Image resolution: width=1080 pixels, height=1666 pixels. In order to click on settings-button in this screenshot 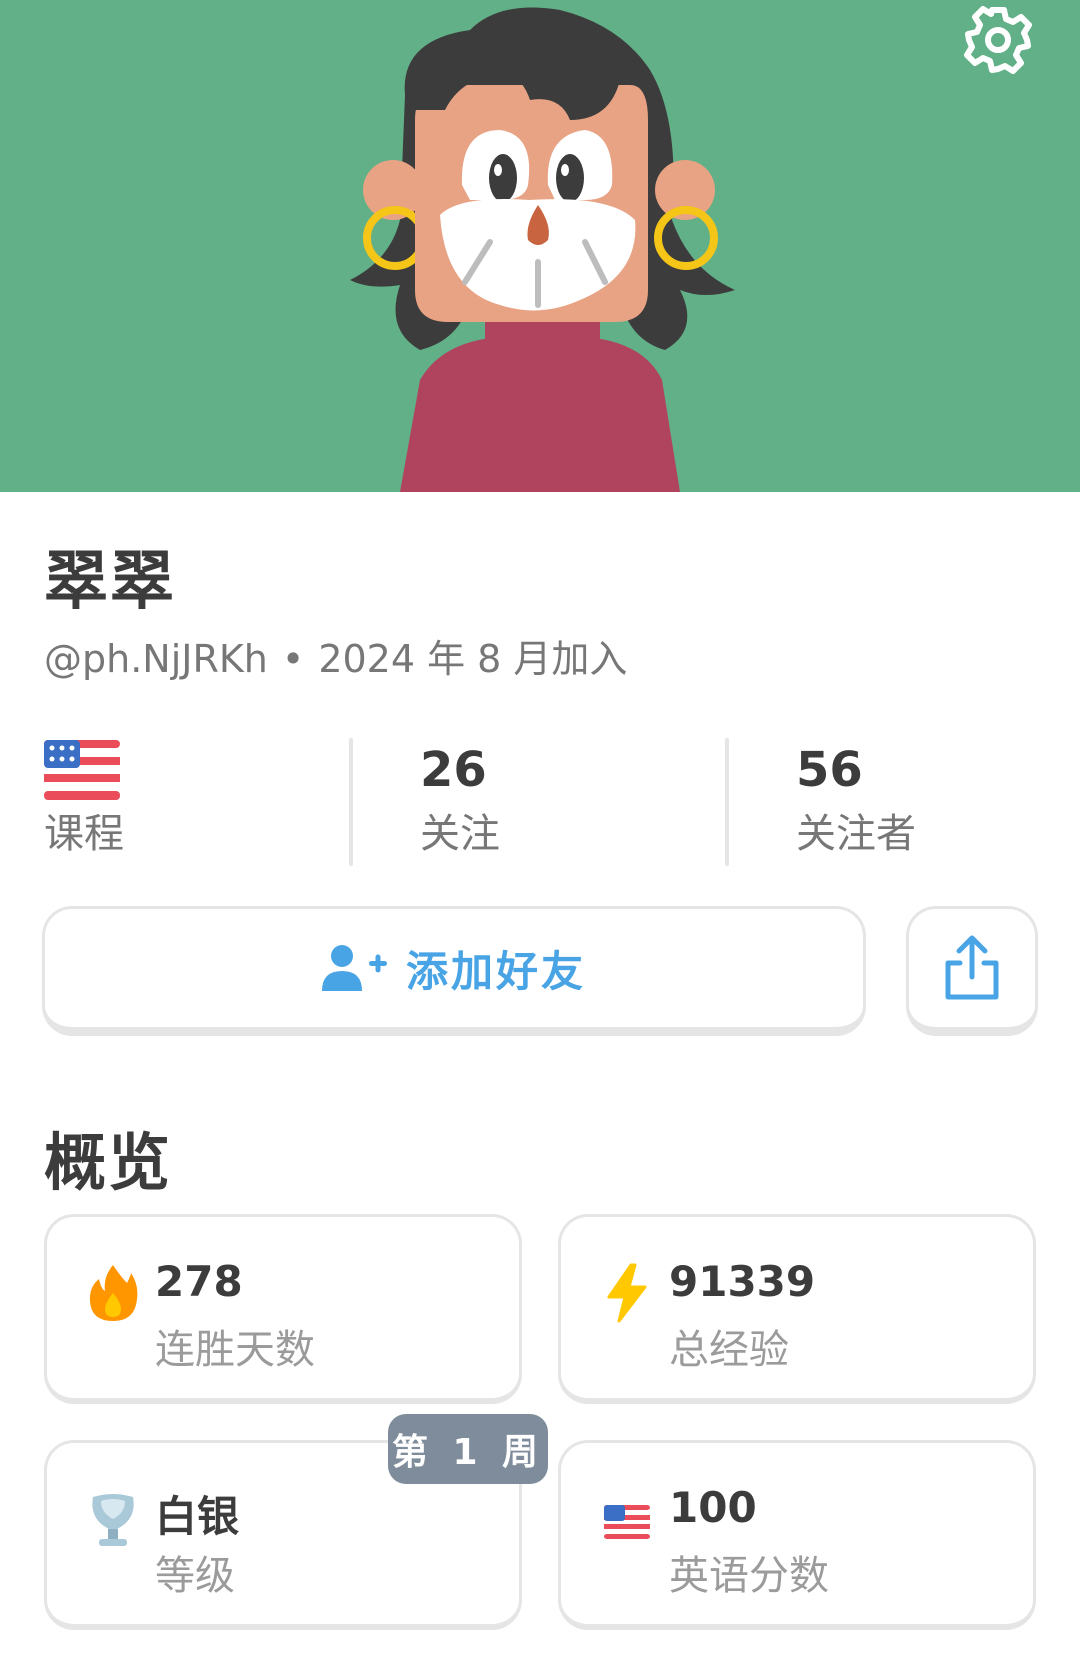, I will do `click(998, 40)`.